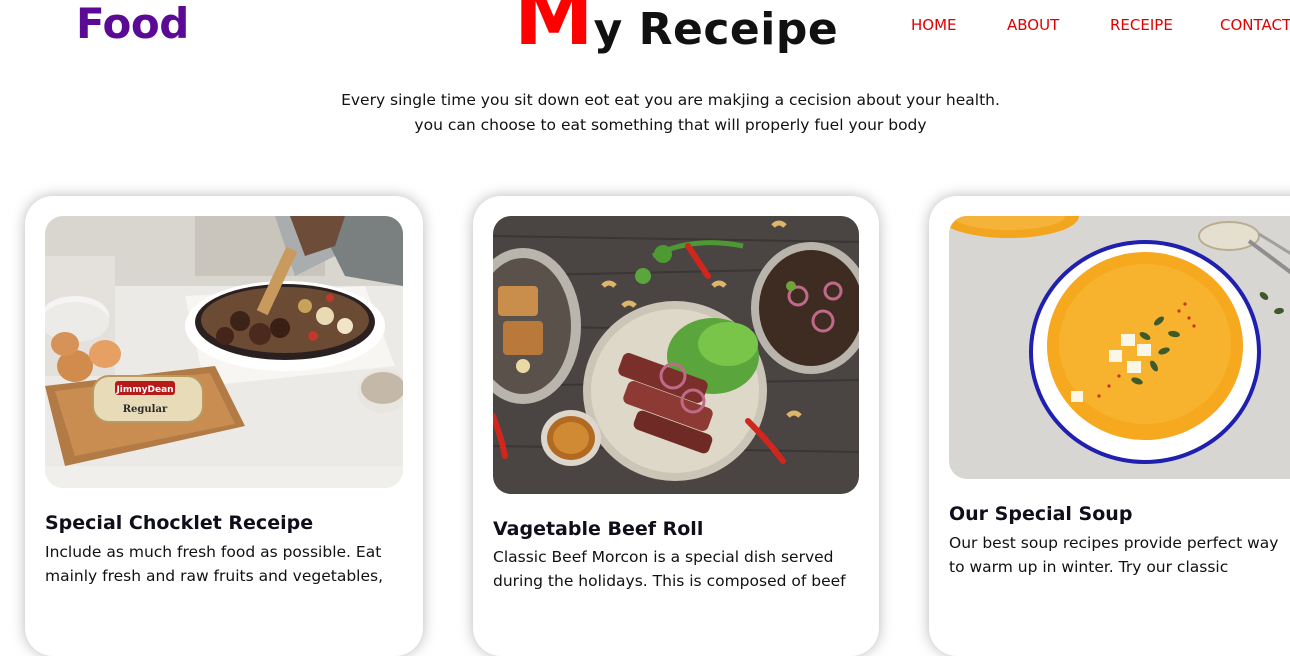 The image size is (1290, 656). Describe the element at coordinates (598, 529) in the screenshot. I see `recipe-title: Vagetable Beef Roll` at that location.